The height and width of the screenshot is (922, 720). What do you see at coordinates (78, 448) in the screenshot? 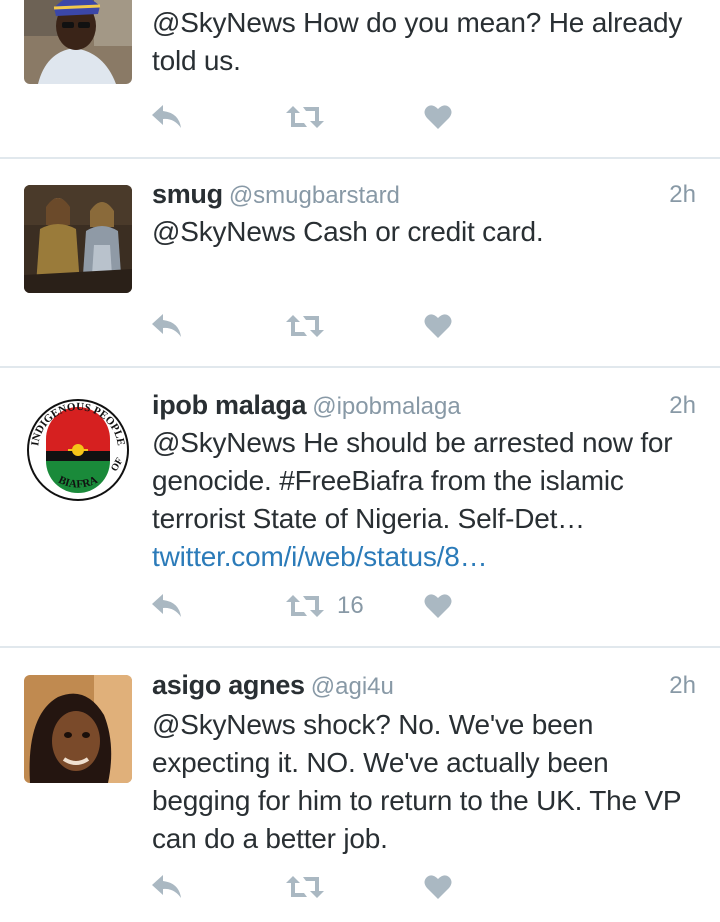
I see `user-avatar: INDIGENOUS PEOPLE BIAFRA OF` at bounding box center [78, 448].